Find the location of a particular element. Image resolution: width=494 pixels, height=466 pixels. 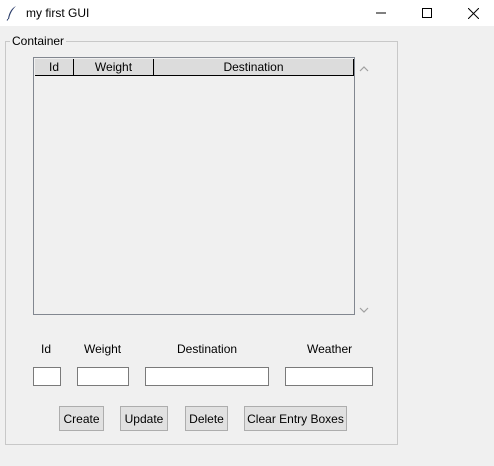

weight-label: Weight is located at coordinates (103, 349).